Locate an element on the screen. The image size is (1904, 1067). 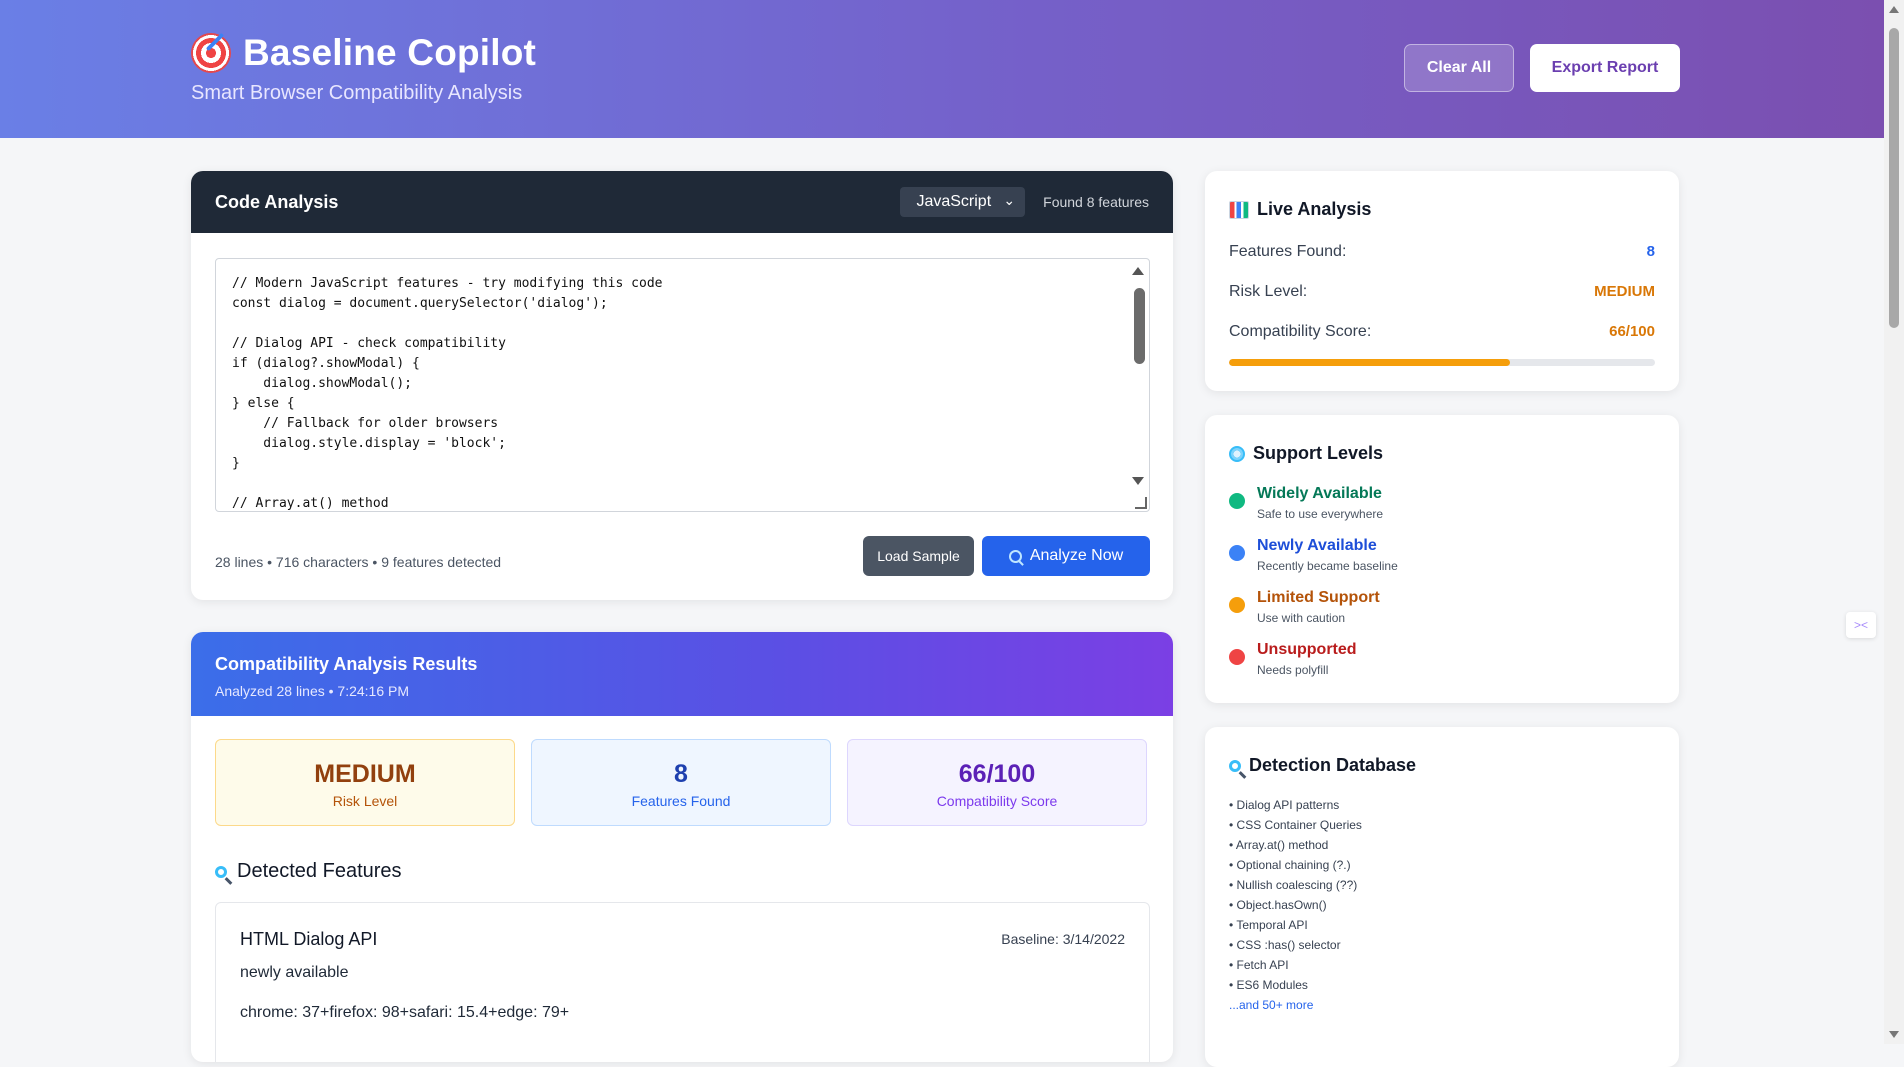
list-item: • Object.hasOwn() is located at coordinates (1278, 905).